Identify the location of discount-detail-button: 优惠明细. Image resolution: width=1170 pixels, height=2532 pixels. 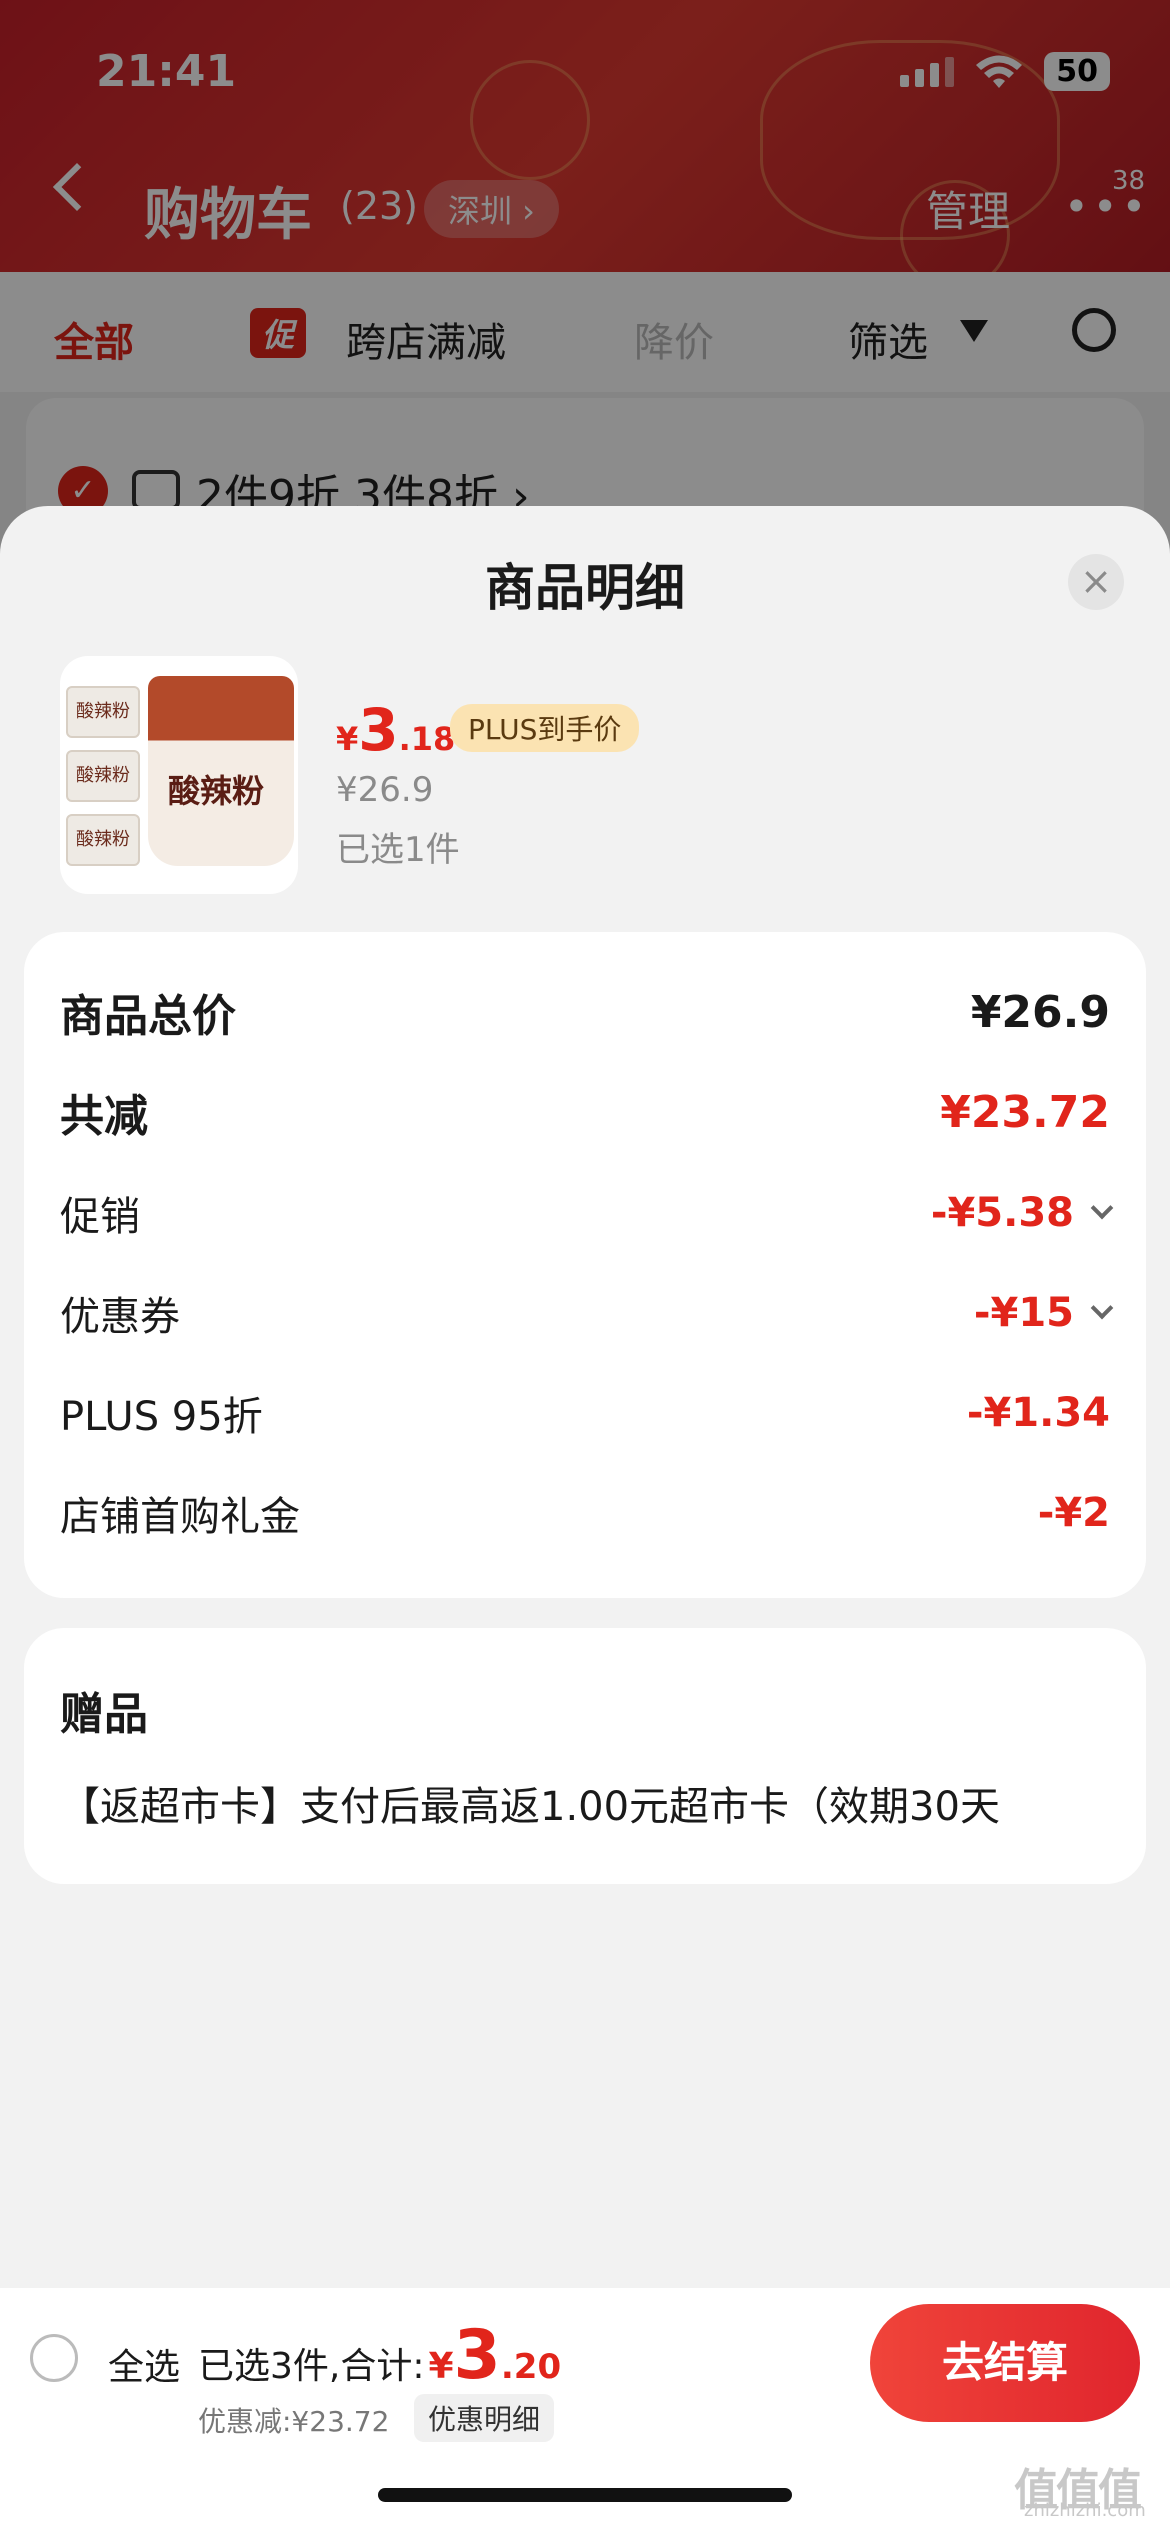
(484, 2418).